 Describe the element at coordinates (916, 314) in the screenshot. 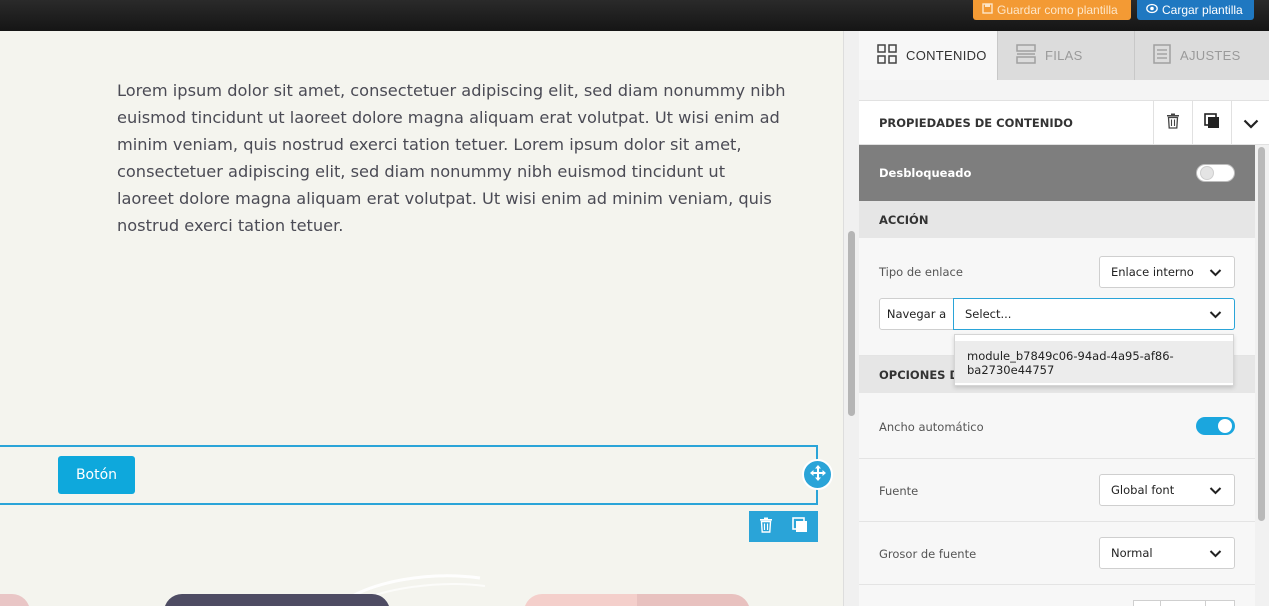

I see `navigate-to-label: Navegar a` at that location.